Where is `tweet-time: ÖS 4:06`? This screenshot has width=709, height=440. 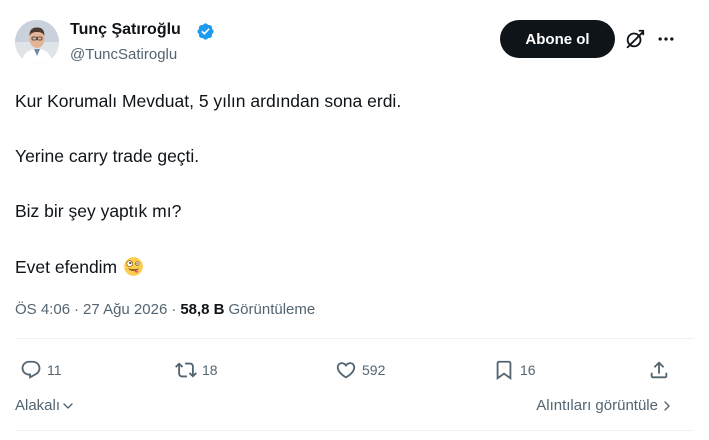 tweet-time: ÖS 4:06 is located at coordinates (42, 309).